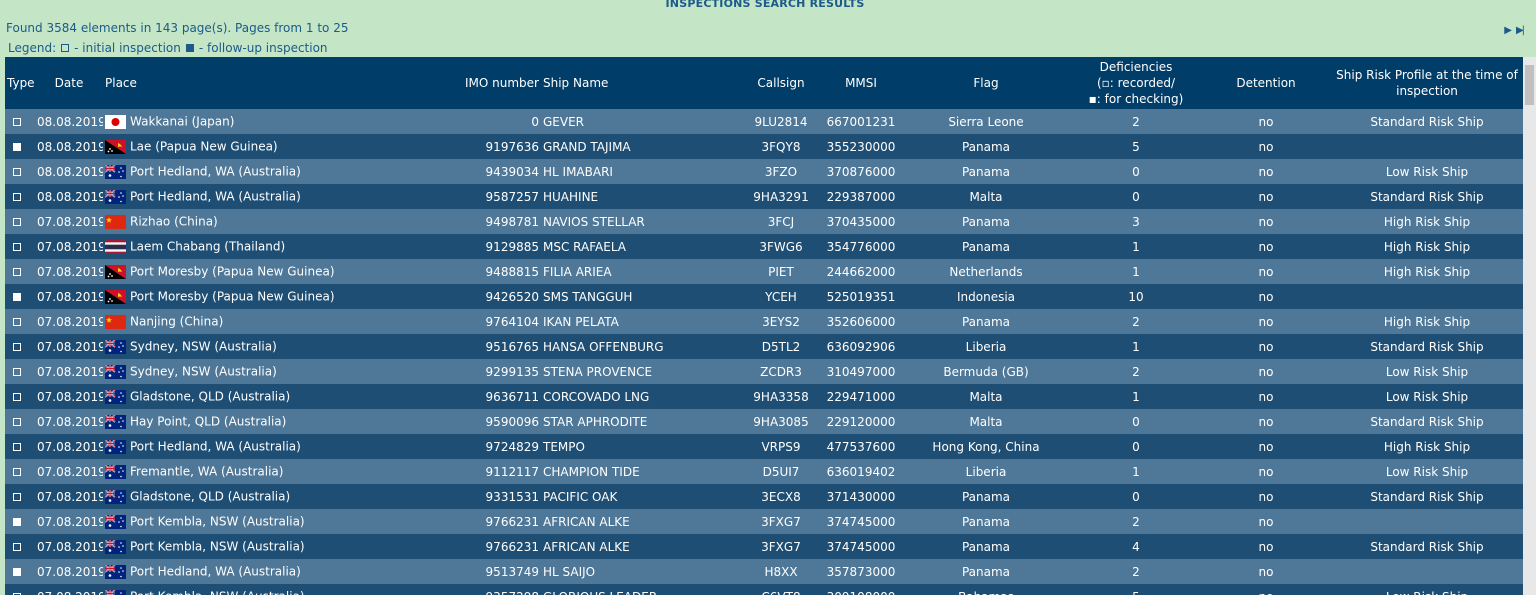  What do you see at coordinates (641, 396) in the screenshot?
I see `ship-name-cell: CORCOVADO LNG` at bounding box center [641, 396].